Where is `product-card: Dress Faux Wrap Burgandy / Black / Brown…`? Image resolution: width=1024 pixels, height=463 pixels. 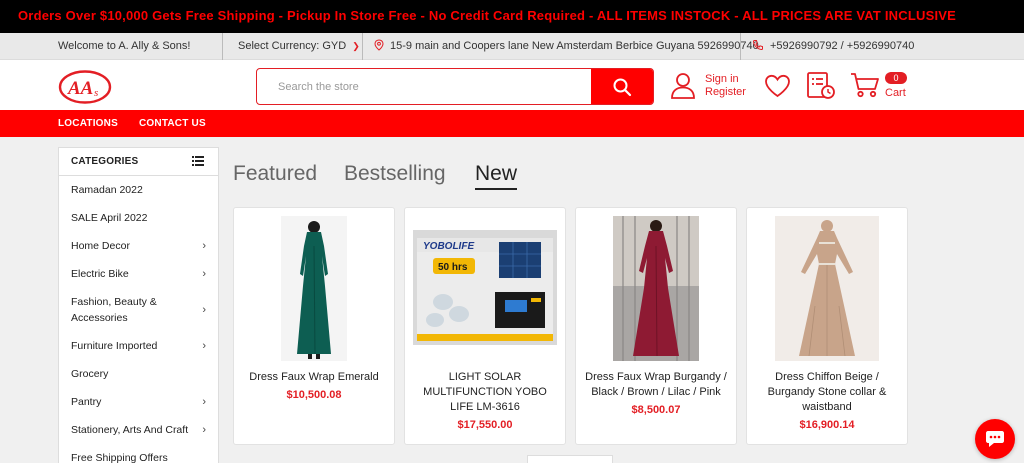 product-card: Dress Faux Wrap Burgandy / Black / Brown… is located at coordinates (656, 326).